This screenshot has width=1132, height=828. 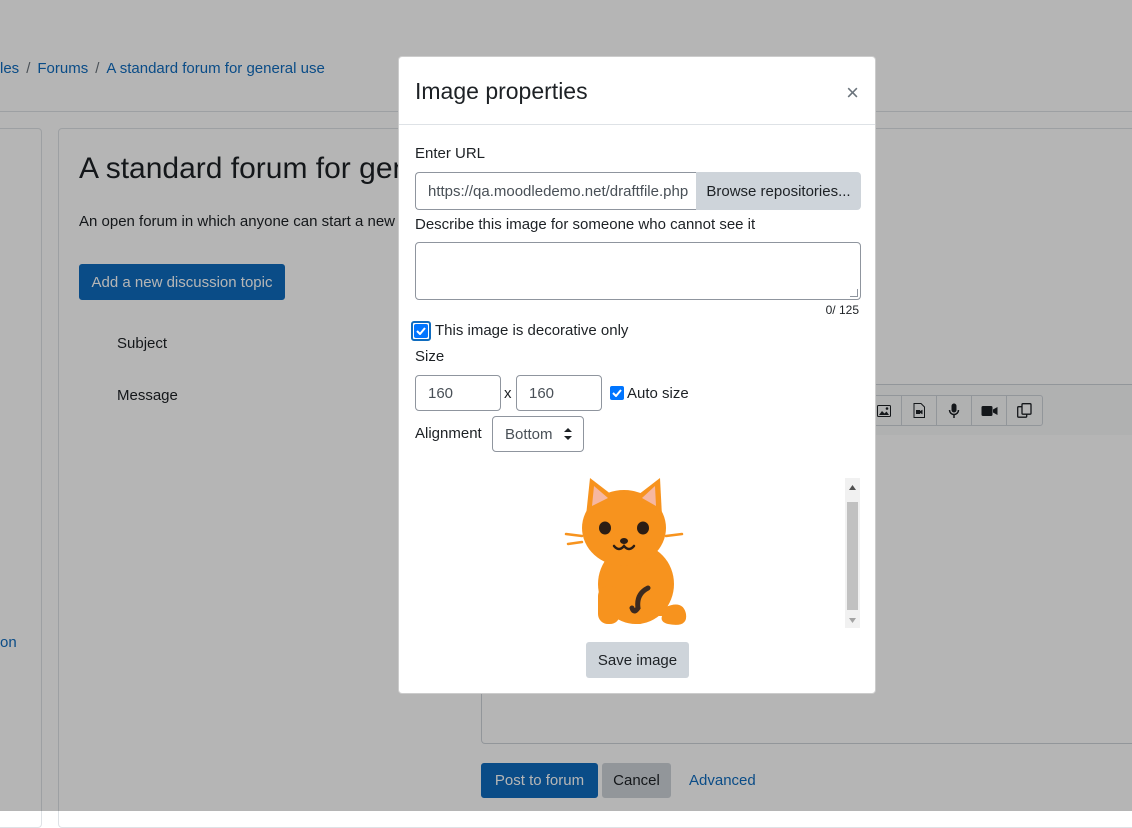 I want to click on close-icon: ×, so click(x=852, y=93).